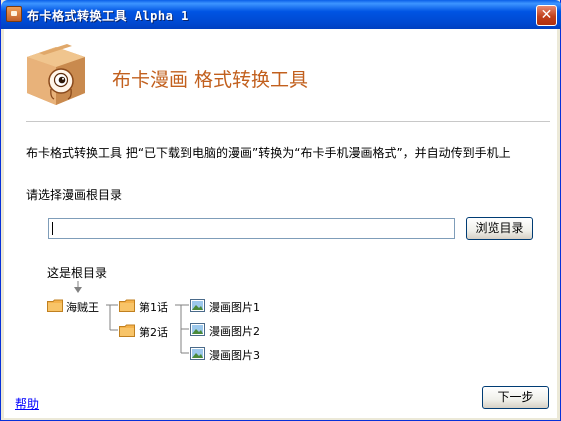 This screenshot has height=421, width=561. Describe the element at coordinates (281, 14) in the screenshot. I see `title-bar: 布卡格式转换工具 Alpha 1 ✕` at that location.